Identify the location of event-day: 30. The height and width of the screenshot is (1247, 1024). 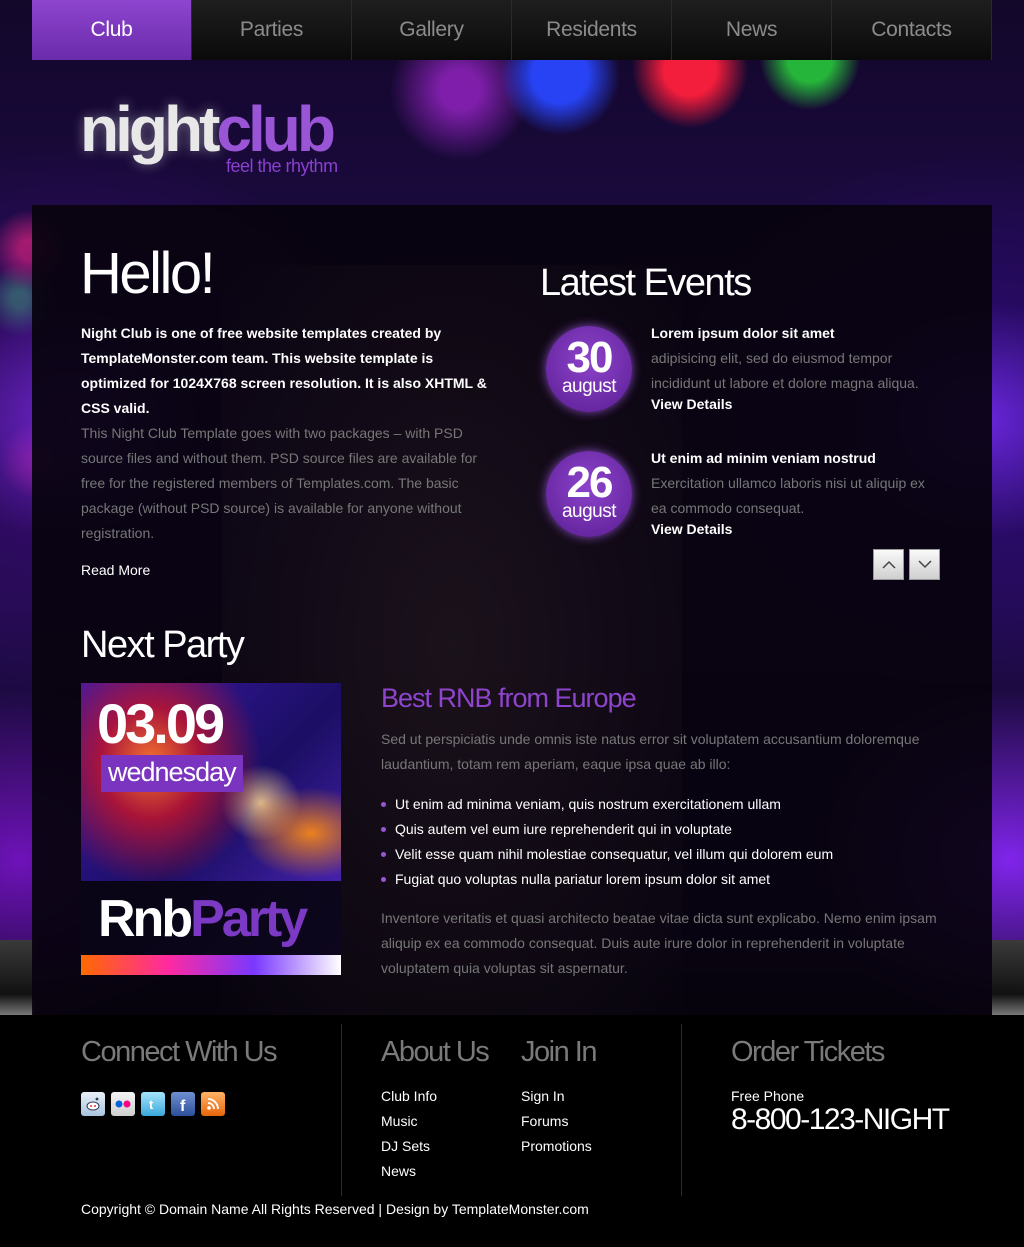
(590, 357).